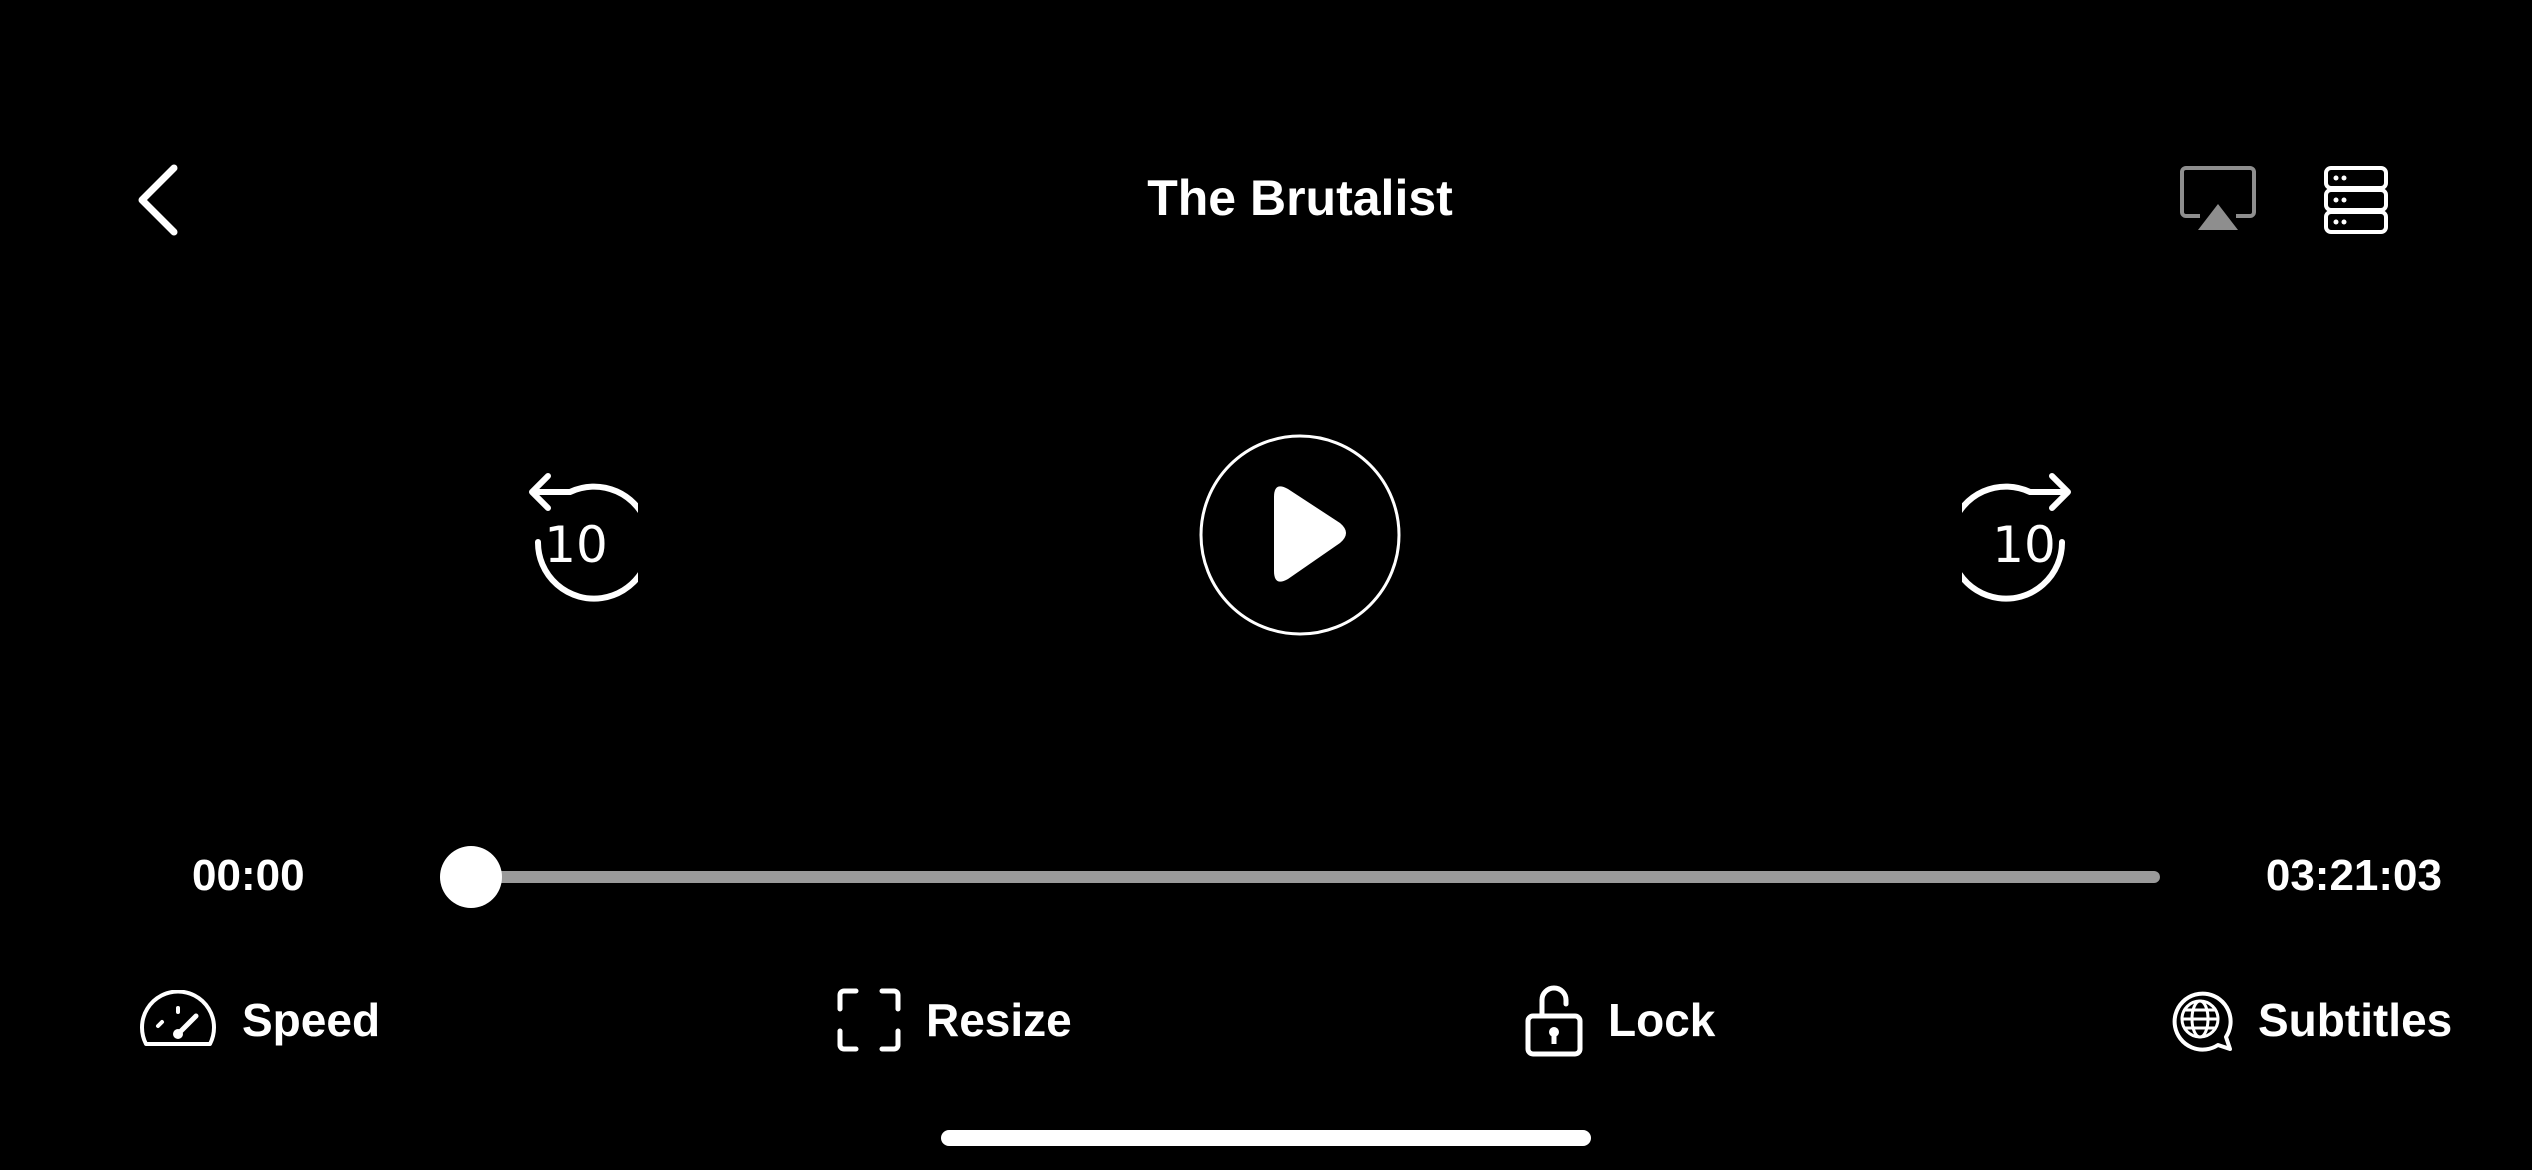 The width and height of the screenshot is (2532, 1170). What do you see at coordinates (576, 545) in the screenshot?
I see `skip-back-label: 10` at bounding box center [576, 545].